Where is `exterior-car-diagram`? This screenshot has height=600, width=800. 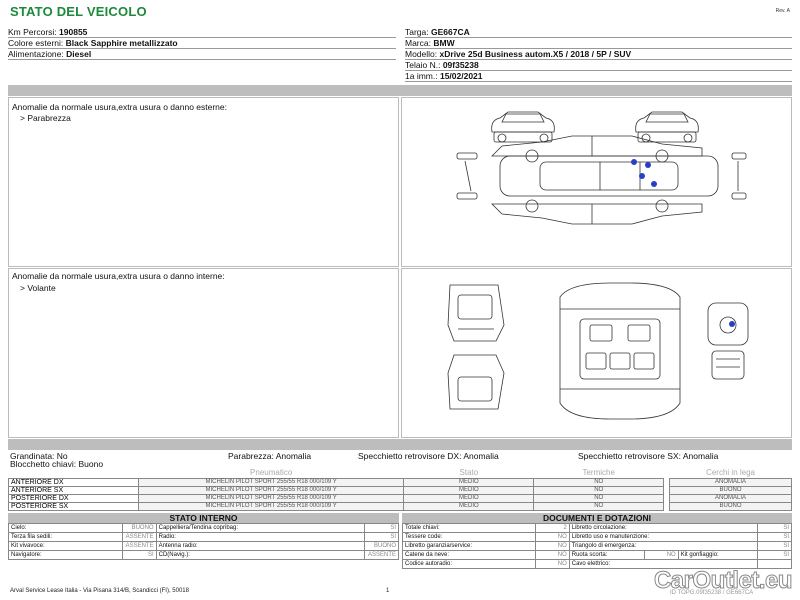
exterior-car-diagram is located at coordinates (601, 168).